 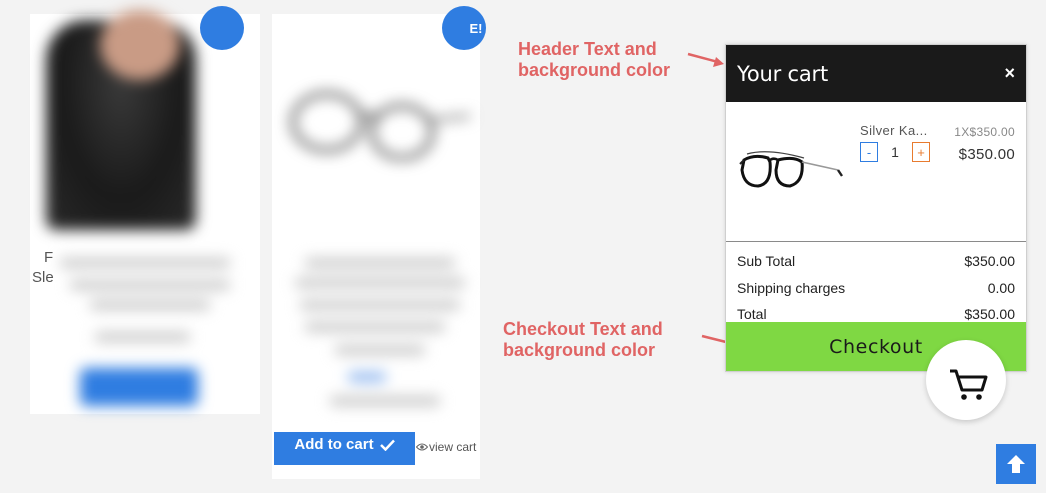 What do you see at coordinates (876, 261) in the screenshot?
I see `subtotal-row: Sub Total $350.00` at bounding box center [876, 261].